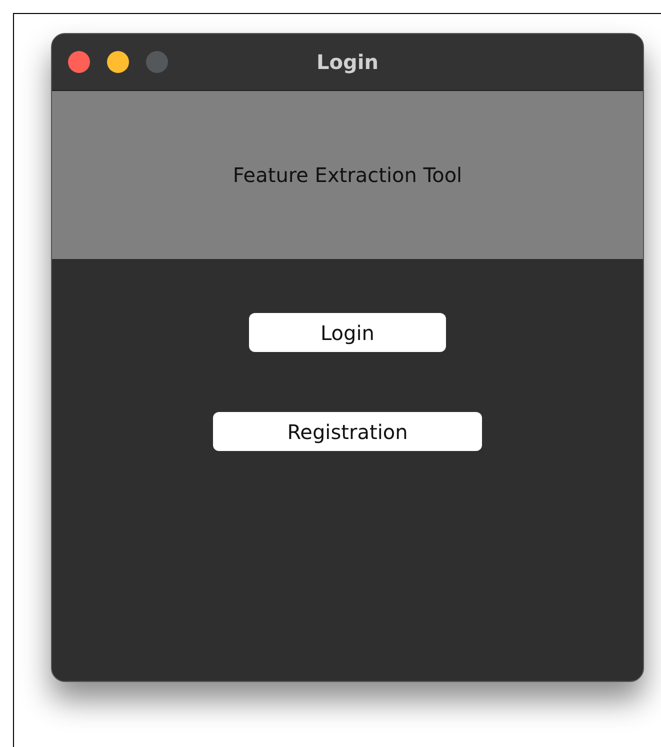 The height and width of the screenshot is (747, 661). Describe the element at coordinates (118, 62) in the screenshot. I see `minimize-button` at that location.